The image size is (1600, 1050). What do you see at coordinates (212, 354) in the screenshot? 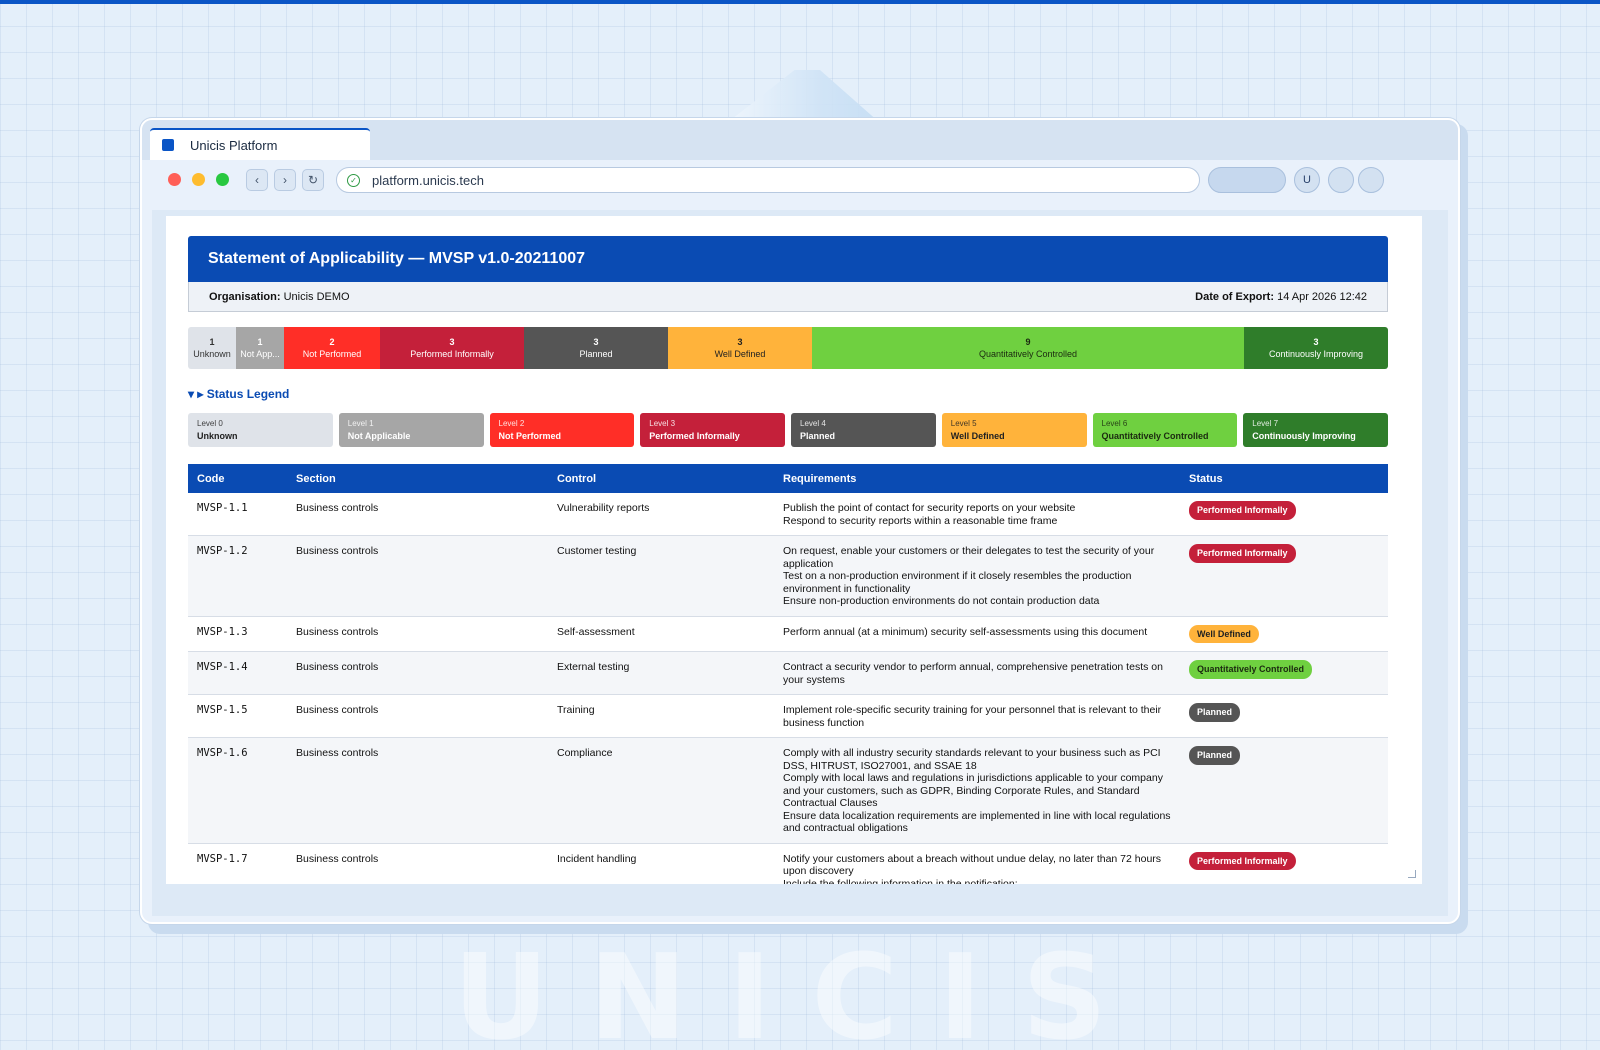
I see `segment-label: Unknown` at bounding box center [212, 354].